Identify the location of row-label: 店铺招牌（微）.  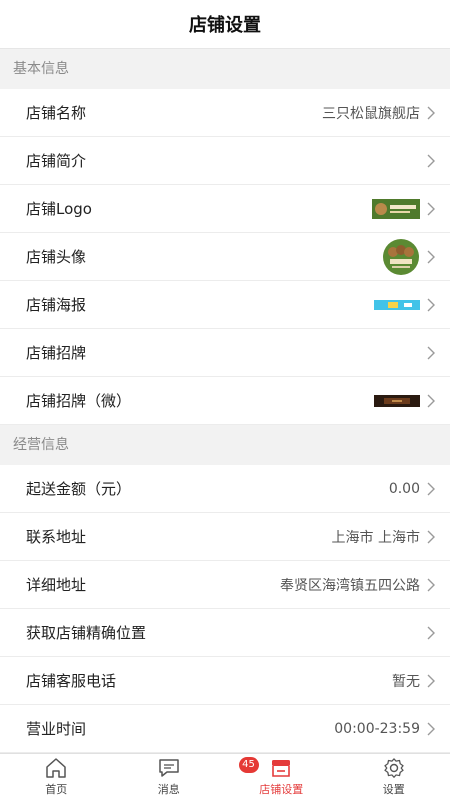
(79, 401).